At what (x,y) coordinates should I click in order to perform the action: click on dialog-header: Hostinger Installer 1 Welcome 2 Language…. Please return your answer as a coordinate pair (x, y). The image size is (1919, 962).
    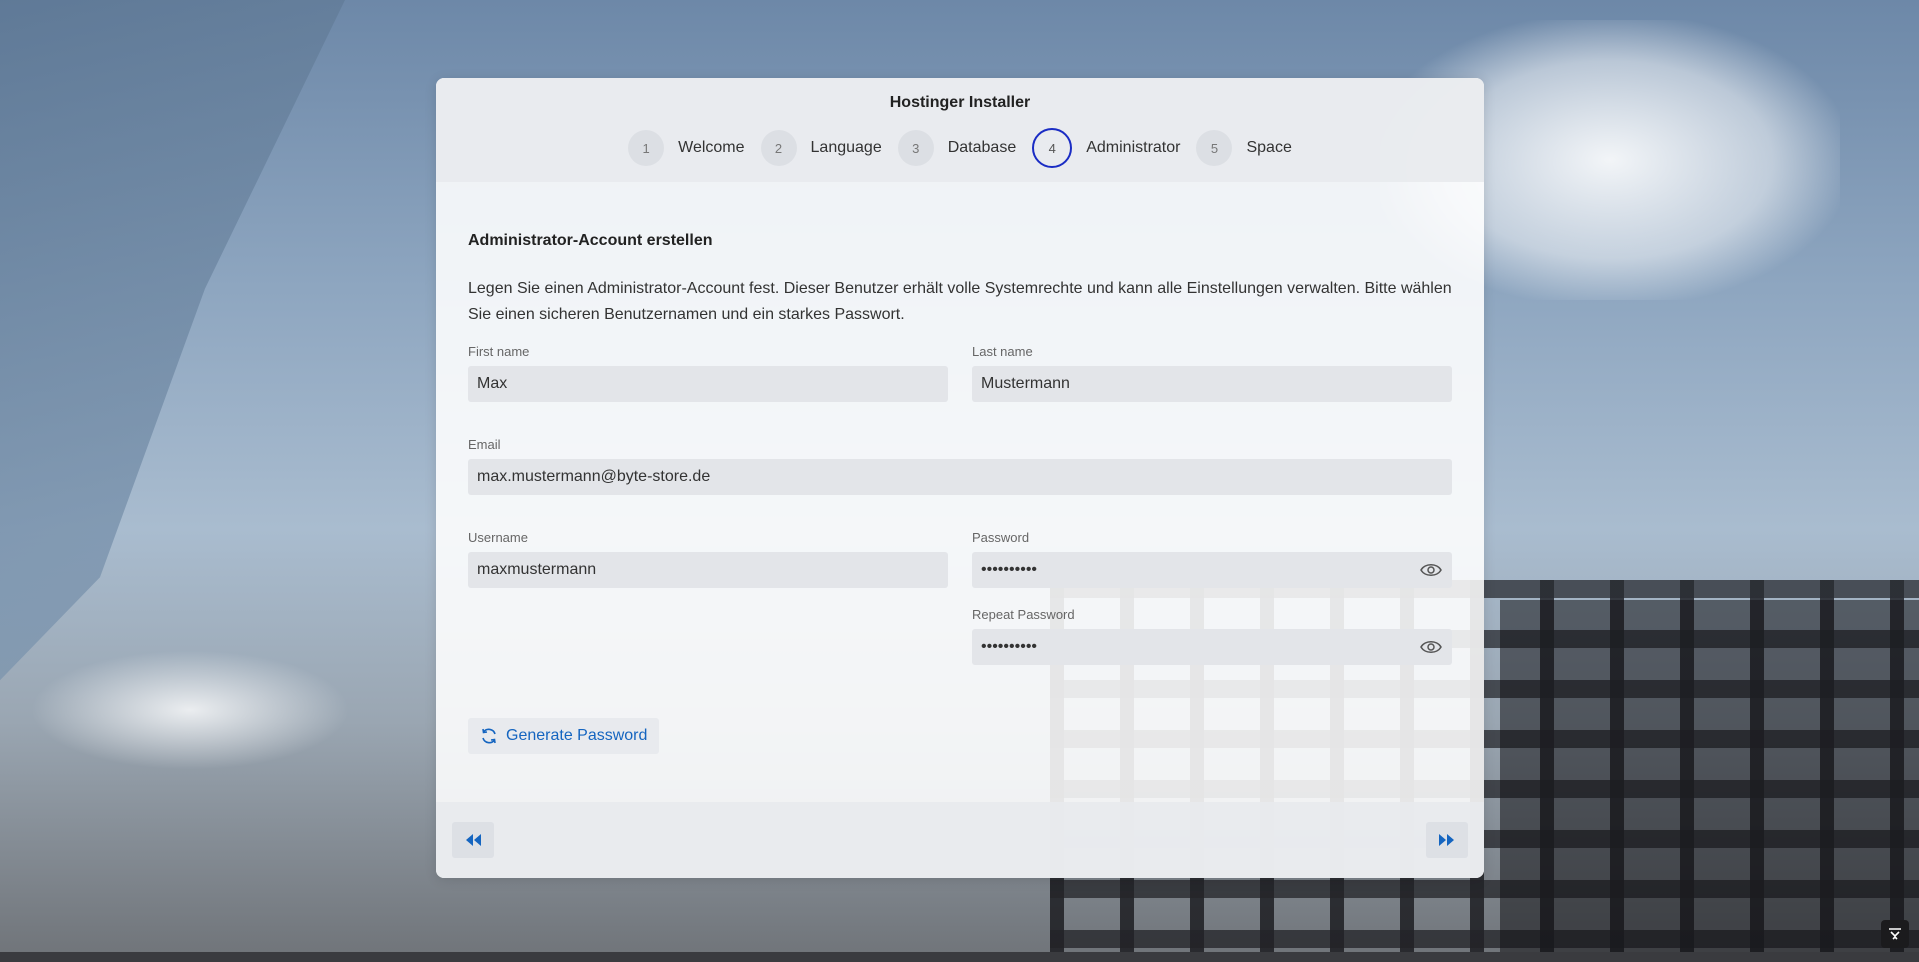
    Looking at the image, I should click on (960, 130).